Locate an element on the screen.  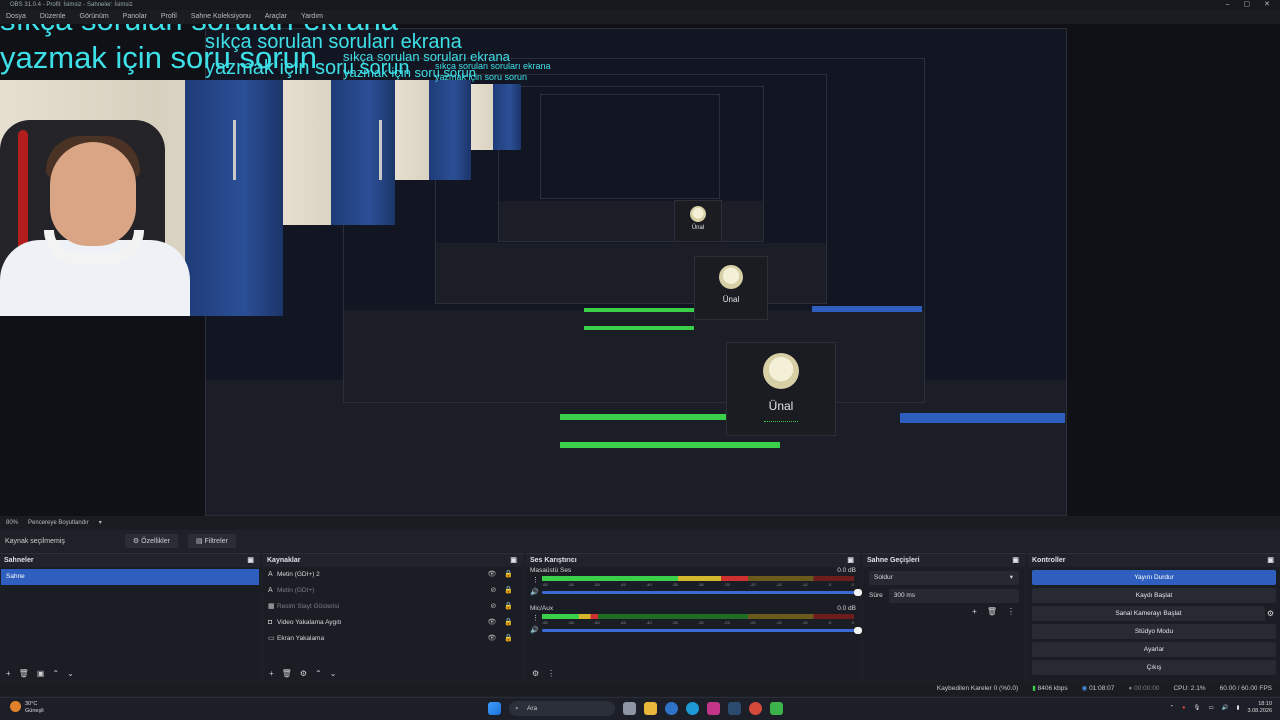
windows-start-icon is located at coordinates (494, 708).